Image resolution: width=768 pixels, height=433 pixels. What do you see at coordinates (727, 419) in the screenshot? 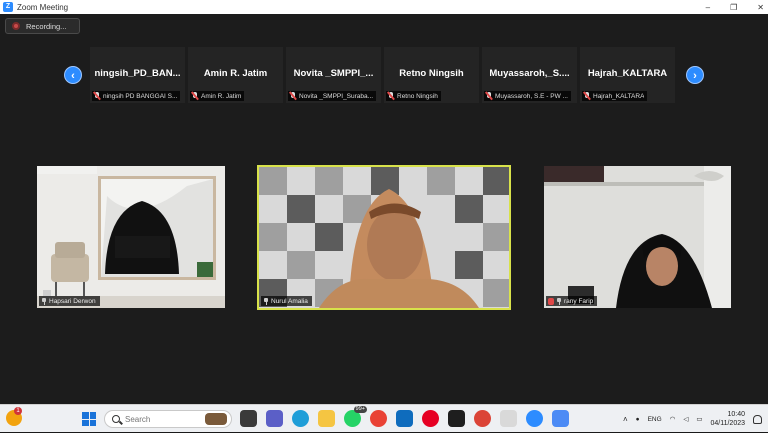
I see `clock: 10:40 04/11/2023` at bounding box center [727, 419].